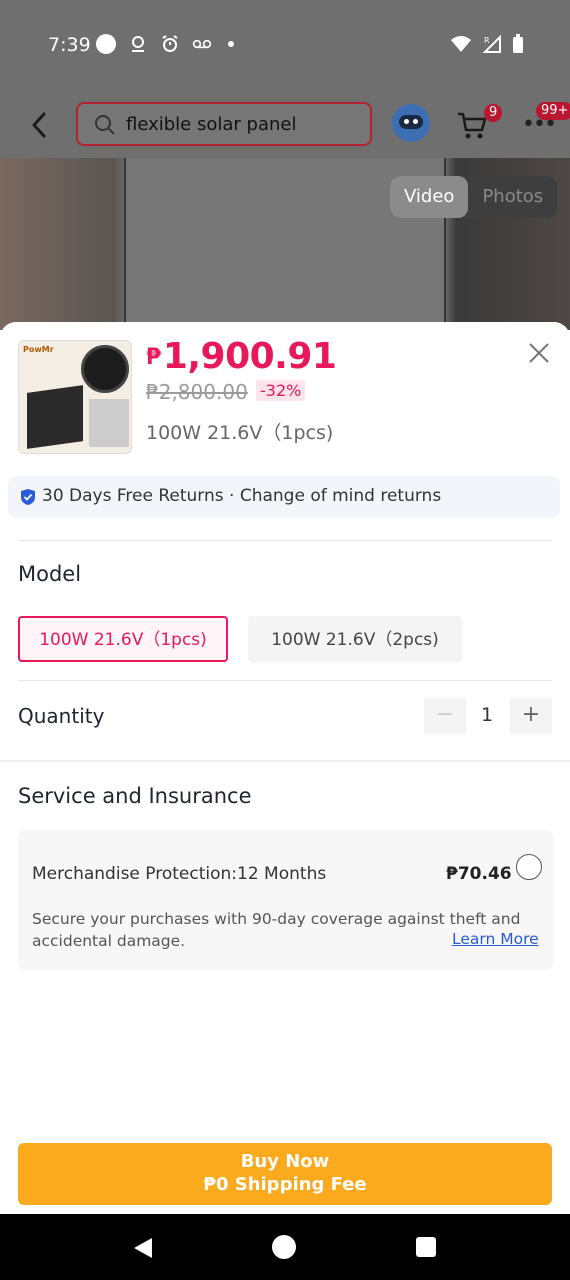 Image resolution: width=570 pixels, height=1280 pixels. I want to click on search-query: flexible solar panel, so click(211, 124).